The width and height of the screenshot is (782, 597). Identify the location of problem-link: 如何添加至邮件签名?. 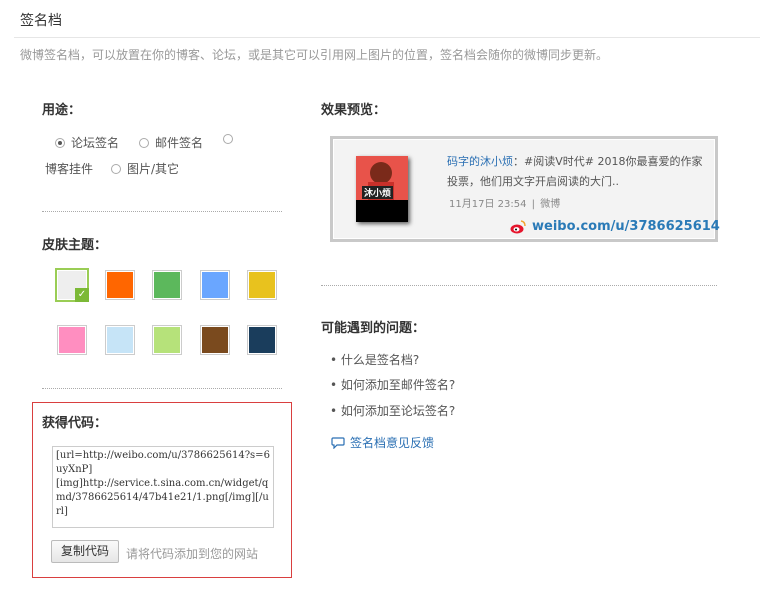
(398, 385).